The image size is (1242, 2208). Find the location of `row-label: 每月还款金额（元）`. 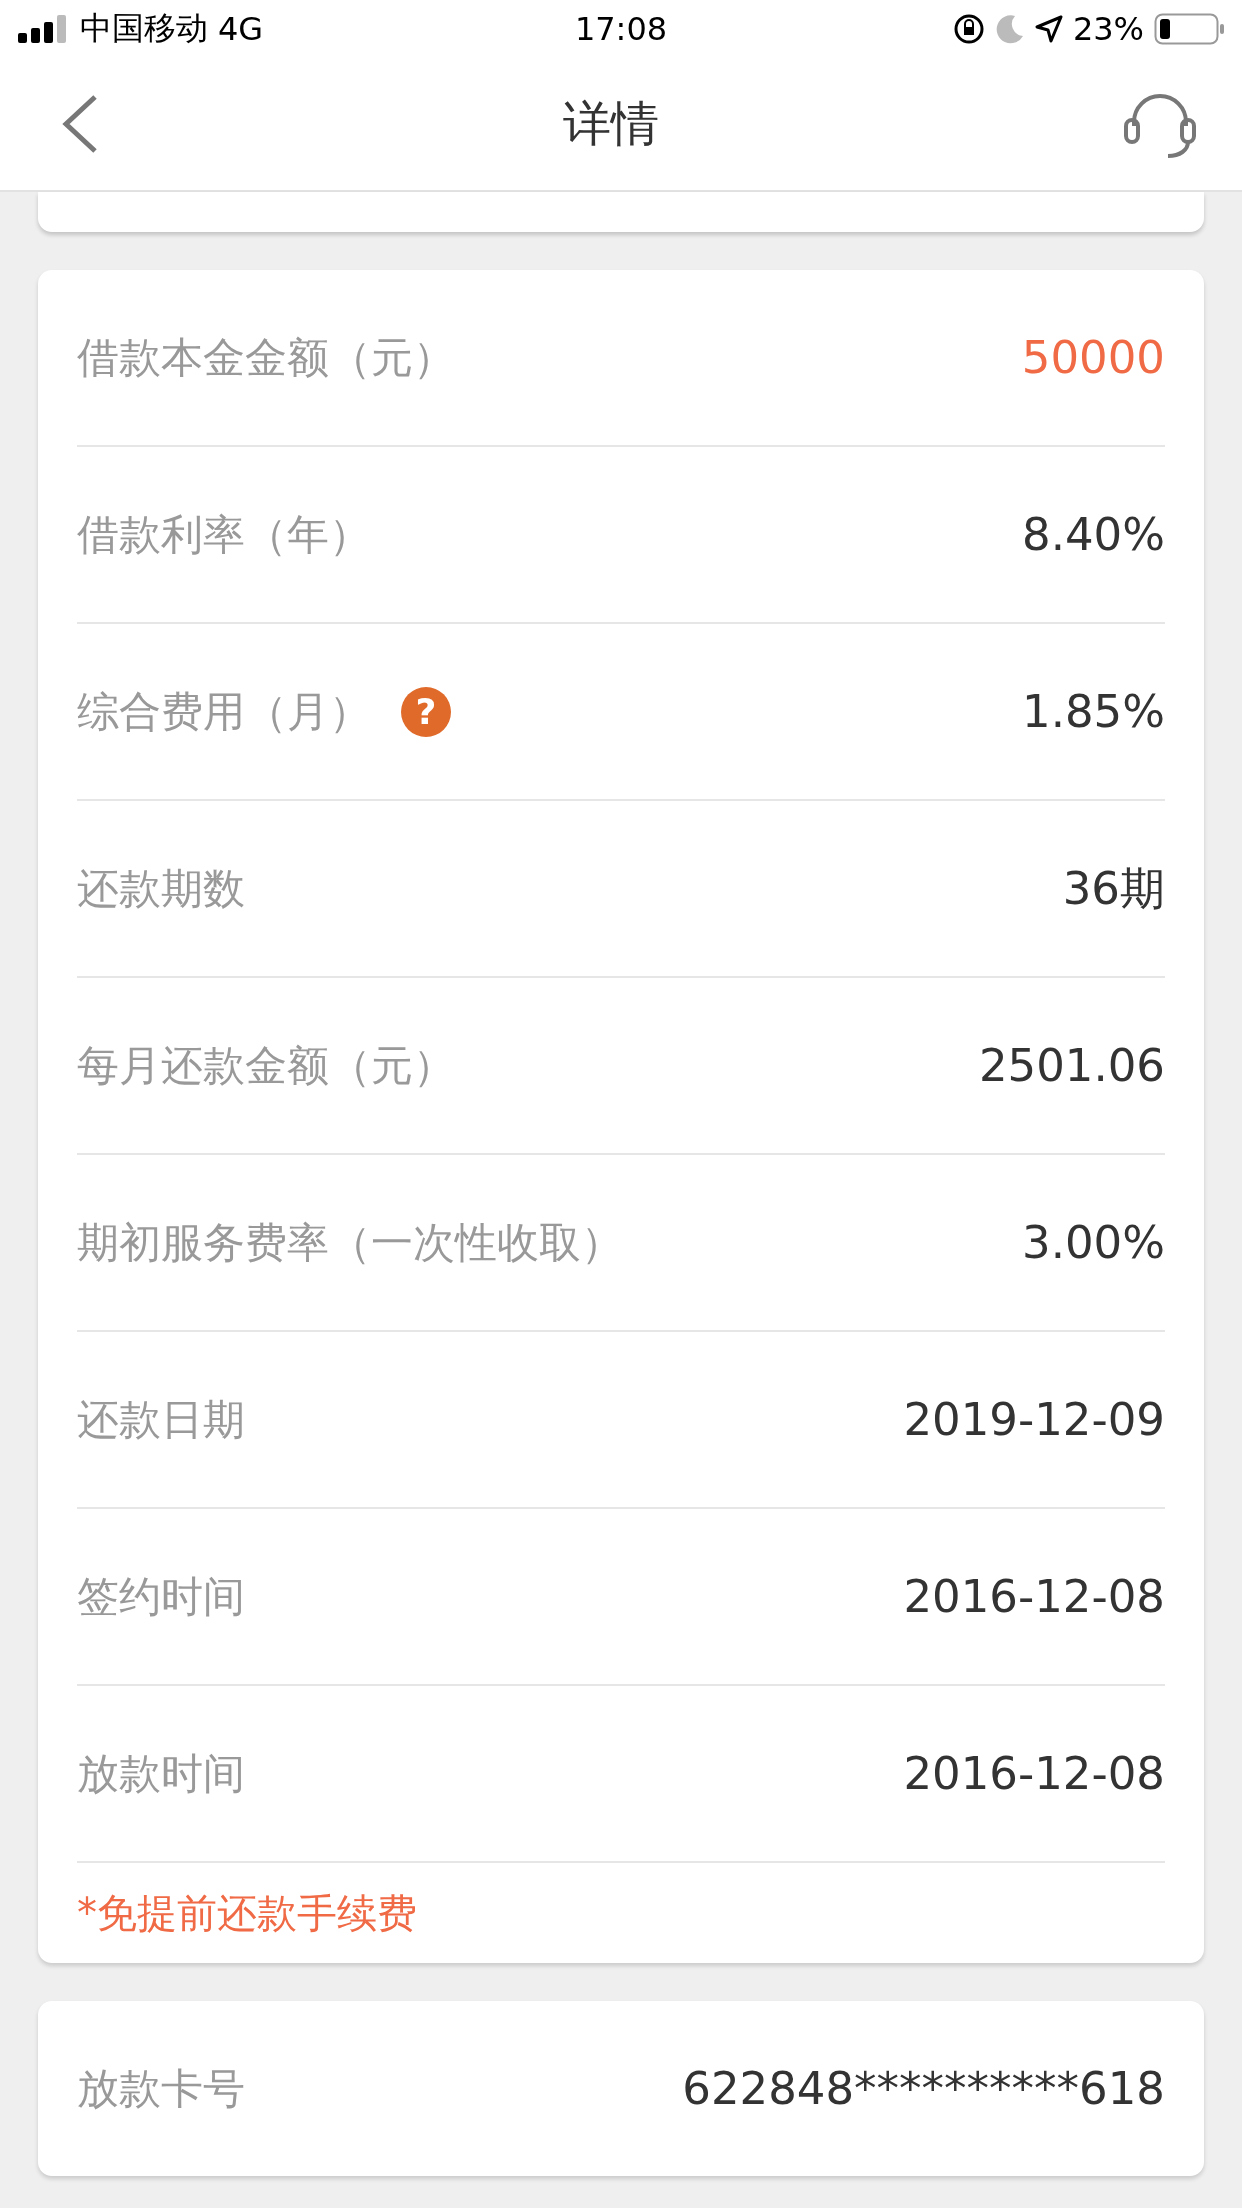

row-label: 每月还款金额（元） is located at coordinates (266, 1065).